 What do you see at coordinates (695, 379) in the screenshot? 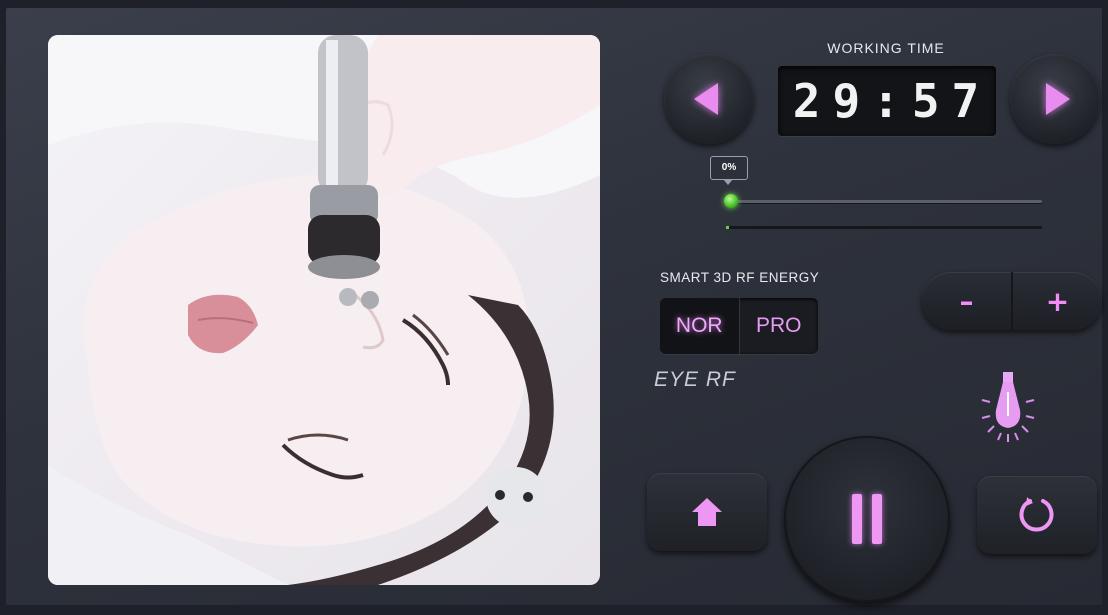
I see `program-name: EYE RF` at bounding box center [695, 379].